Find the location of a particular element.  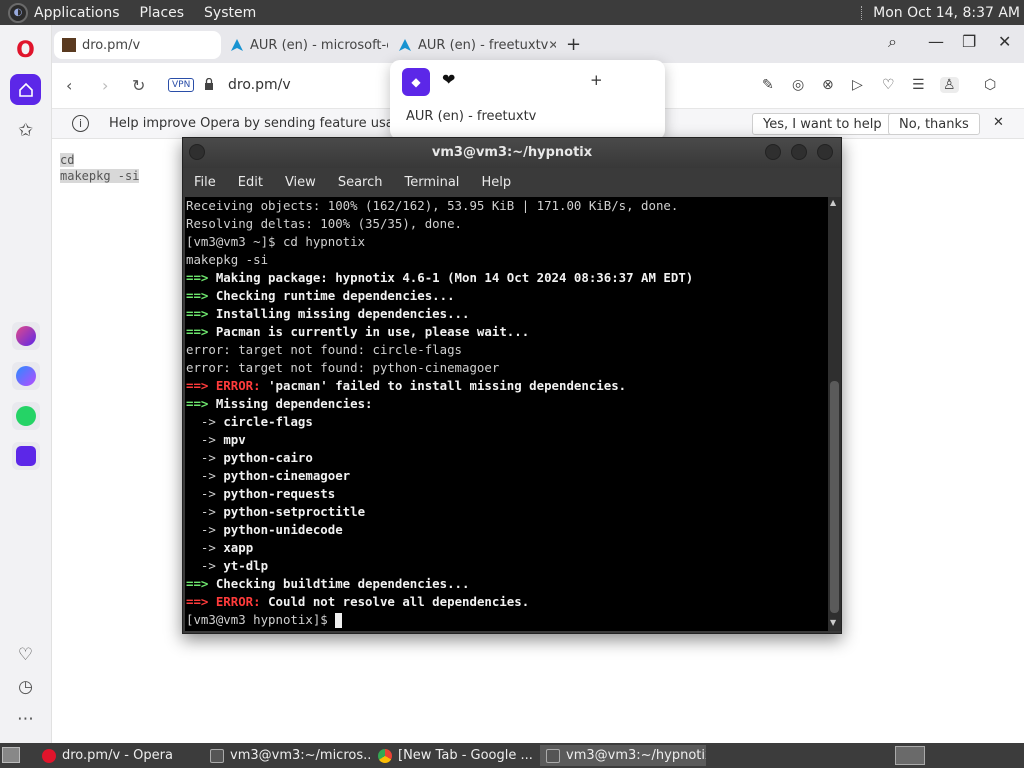

terminal-cursor is located at coordinates (339, 620).